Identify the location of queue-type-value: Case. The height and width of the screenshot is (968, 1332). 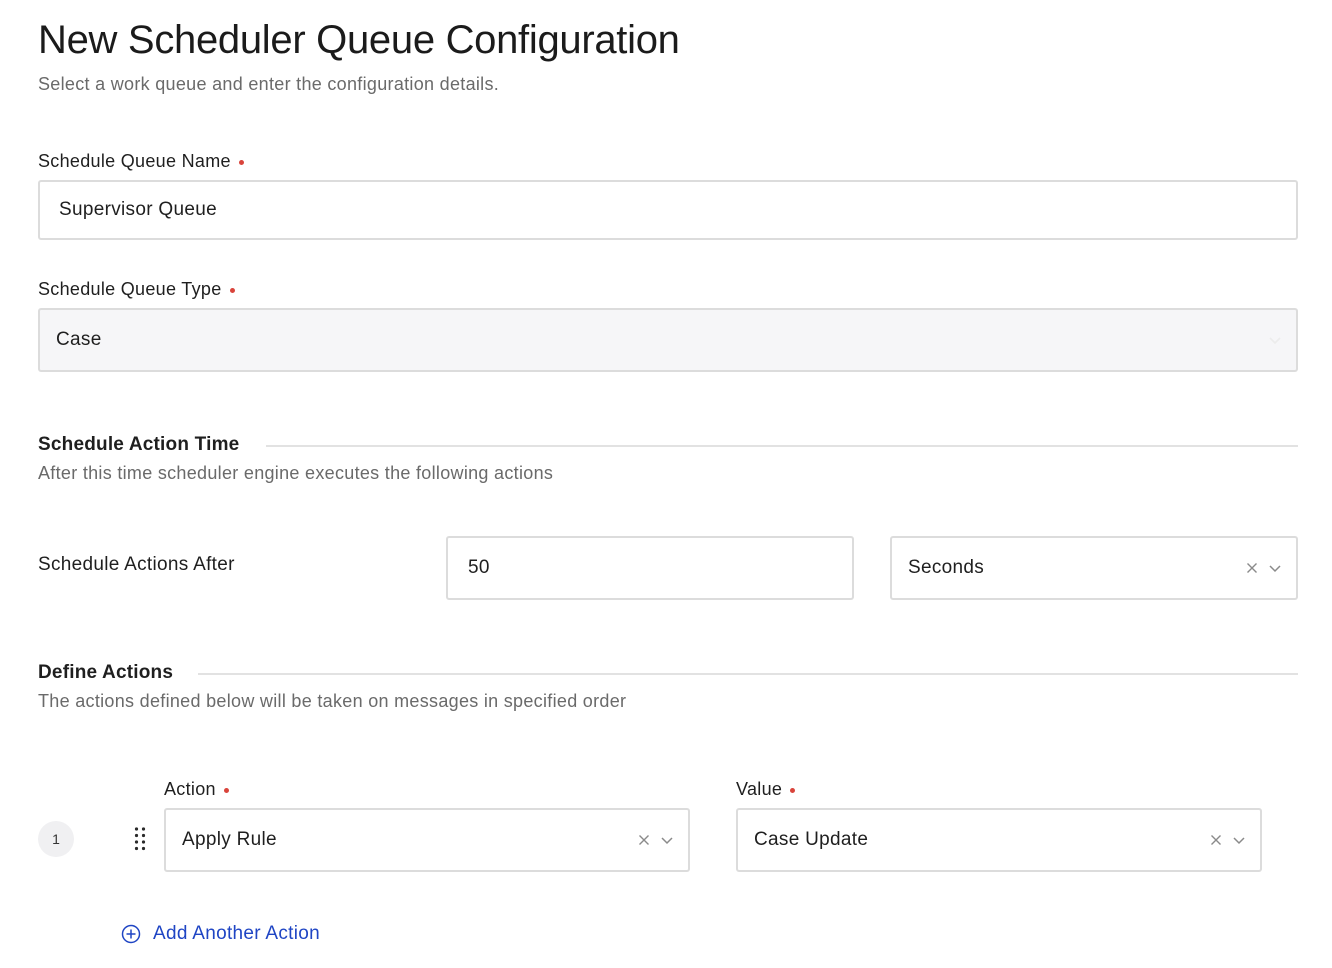
(79, 339).